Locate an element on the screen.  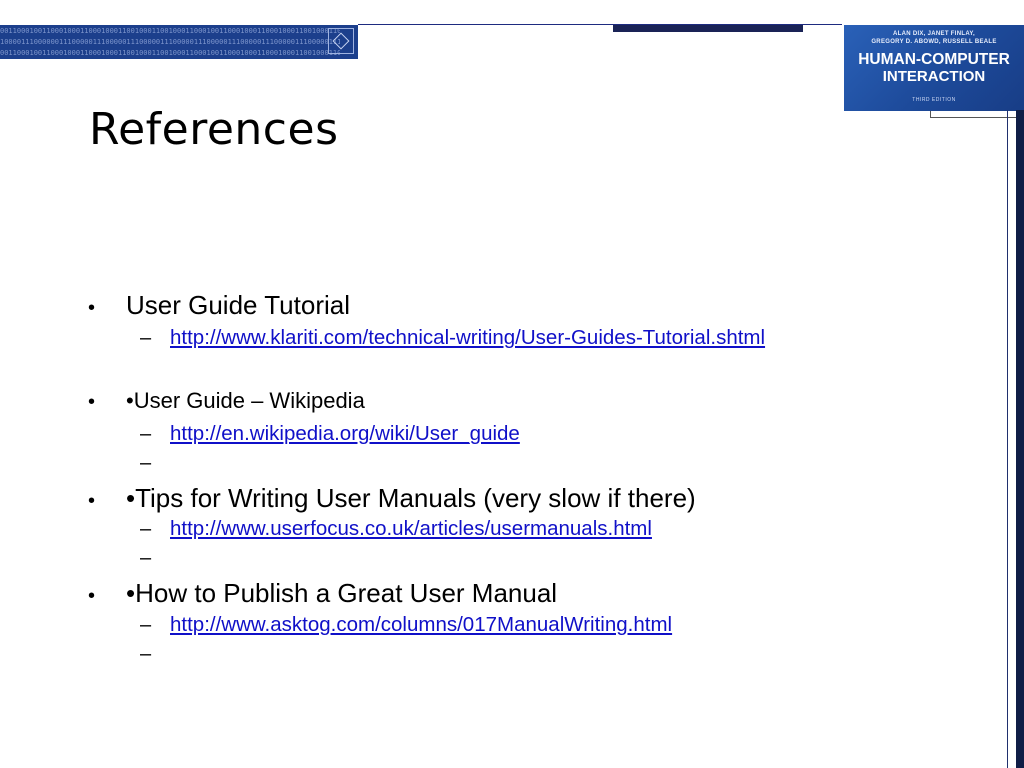
slide-title: References is located at coordinates (214, 129).